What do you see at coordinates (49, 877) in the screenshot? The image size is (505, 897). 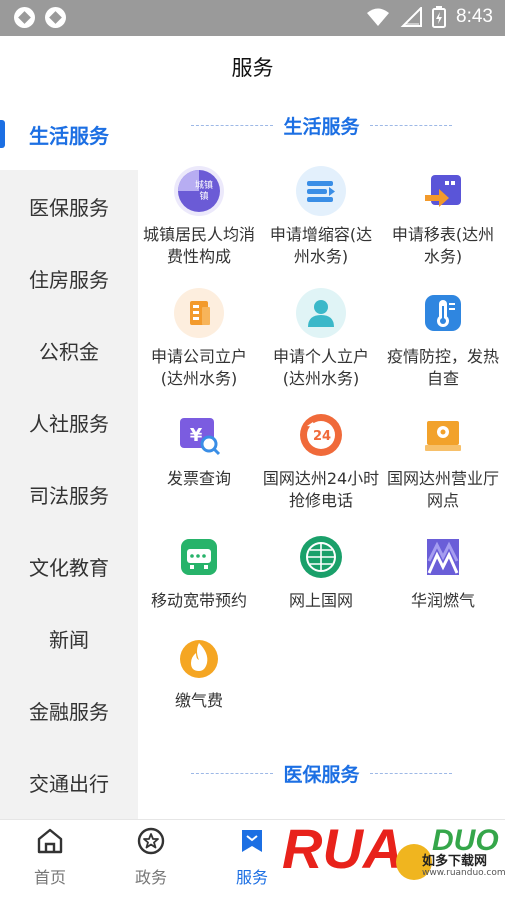 I see `nav-label: 首页` at bounding box center [49, 877].